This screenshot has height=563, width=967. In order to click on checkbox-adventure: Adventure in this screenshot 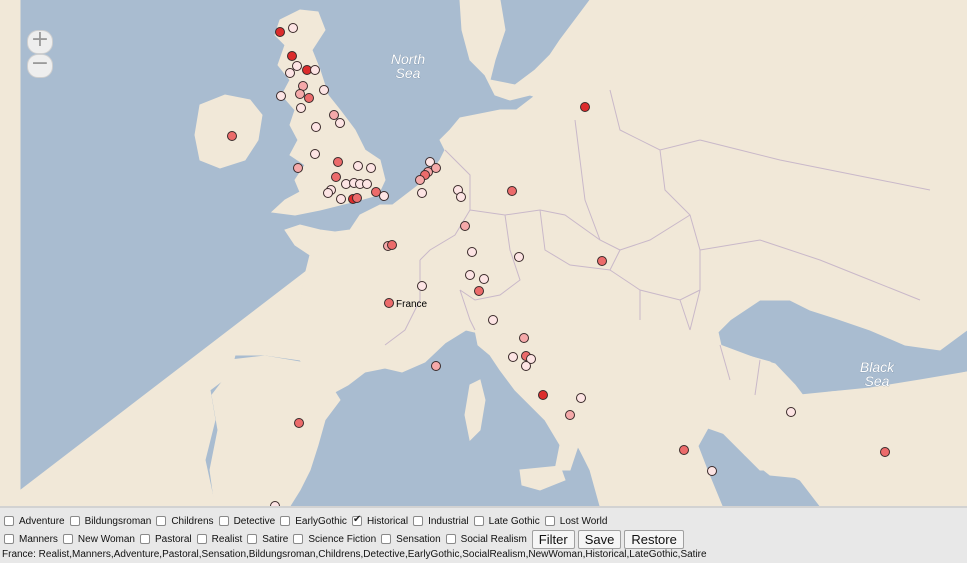, I will do `click(34, 521)`.